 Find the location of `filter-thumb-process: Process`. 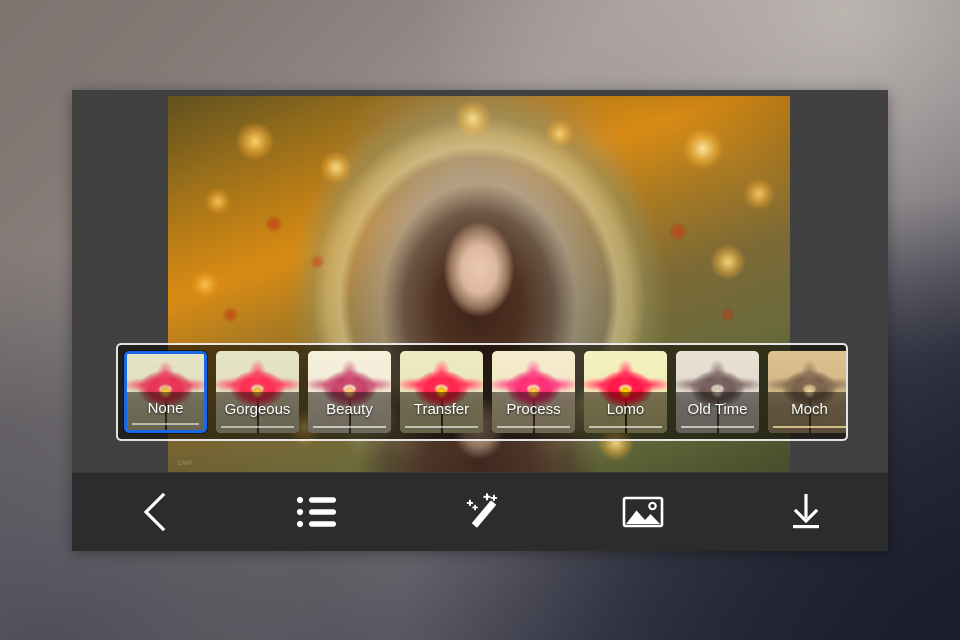

filter-thumb-process: Process is located at coordinates (533, 392).